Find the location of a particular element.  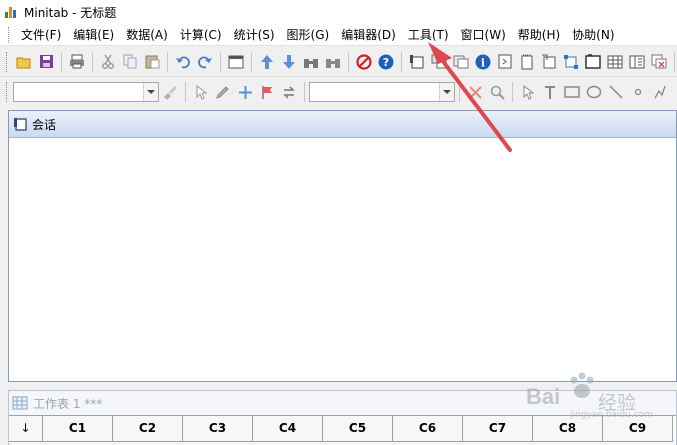

print-icon is located at coordinates (77, 62).